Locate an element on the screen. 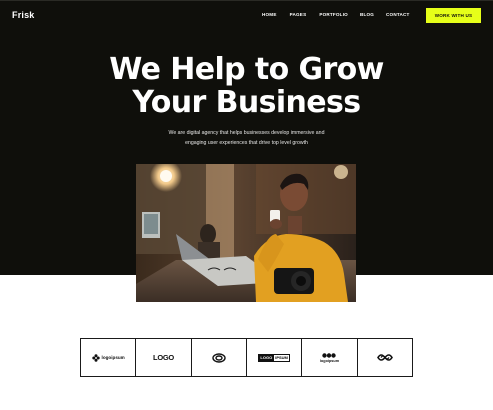 This screenshot has height=410, width=493. work-with-us-button: WORK WITH US is located at coordinates (453, 15).